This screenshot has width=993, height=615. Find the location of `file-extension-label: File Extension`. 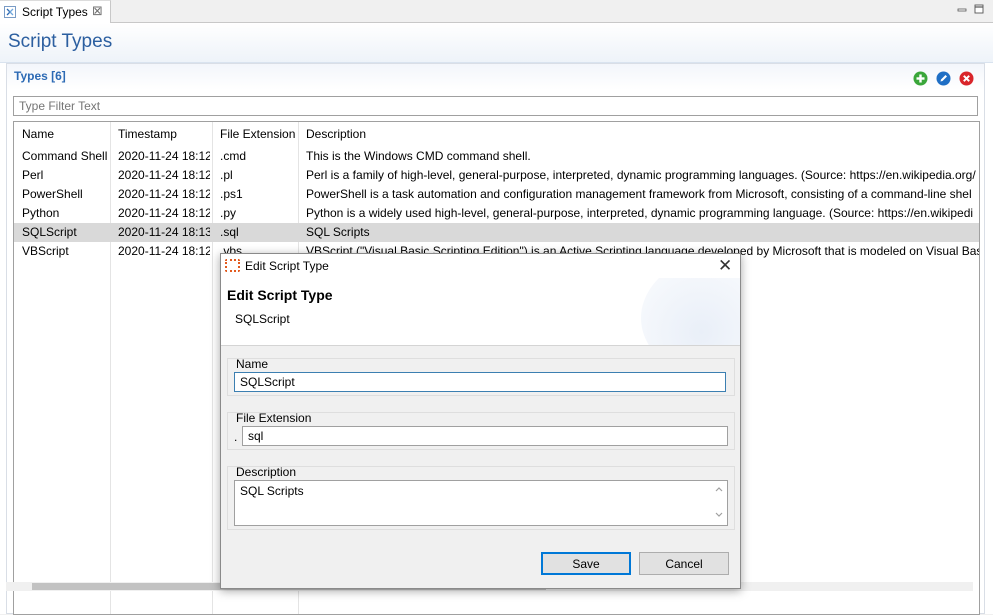

file-extension-label: File Extension is located at coordinates (274, 418).